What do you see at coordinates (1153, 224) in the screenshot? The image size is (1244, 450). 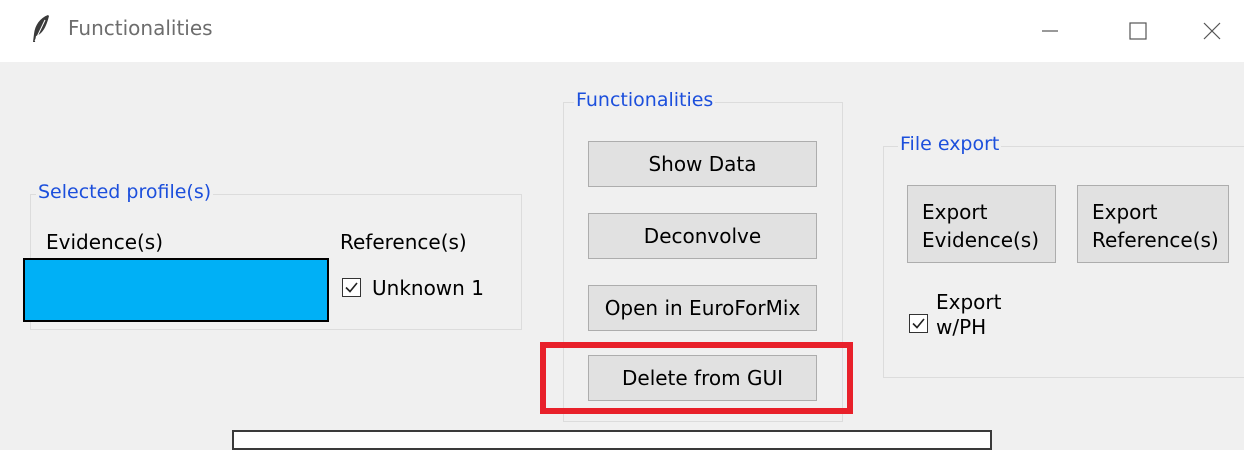 I see `export-reference-button: Export Reference(s)` at bounding box center [1153, 224].